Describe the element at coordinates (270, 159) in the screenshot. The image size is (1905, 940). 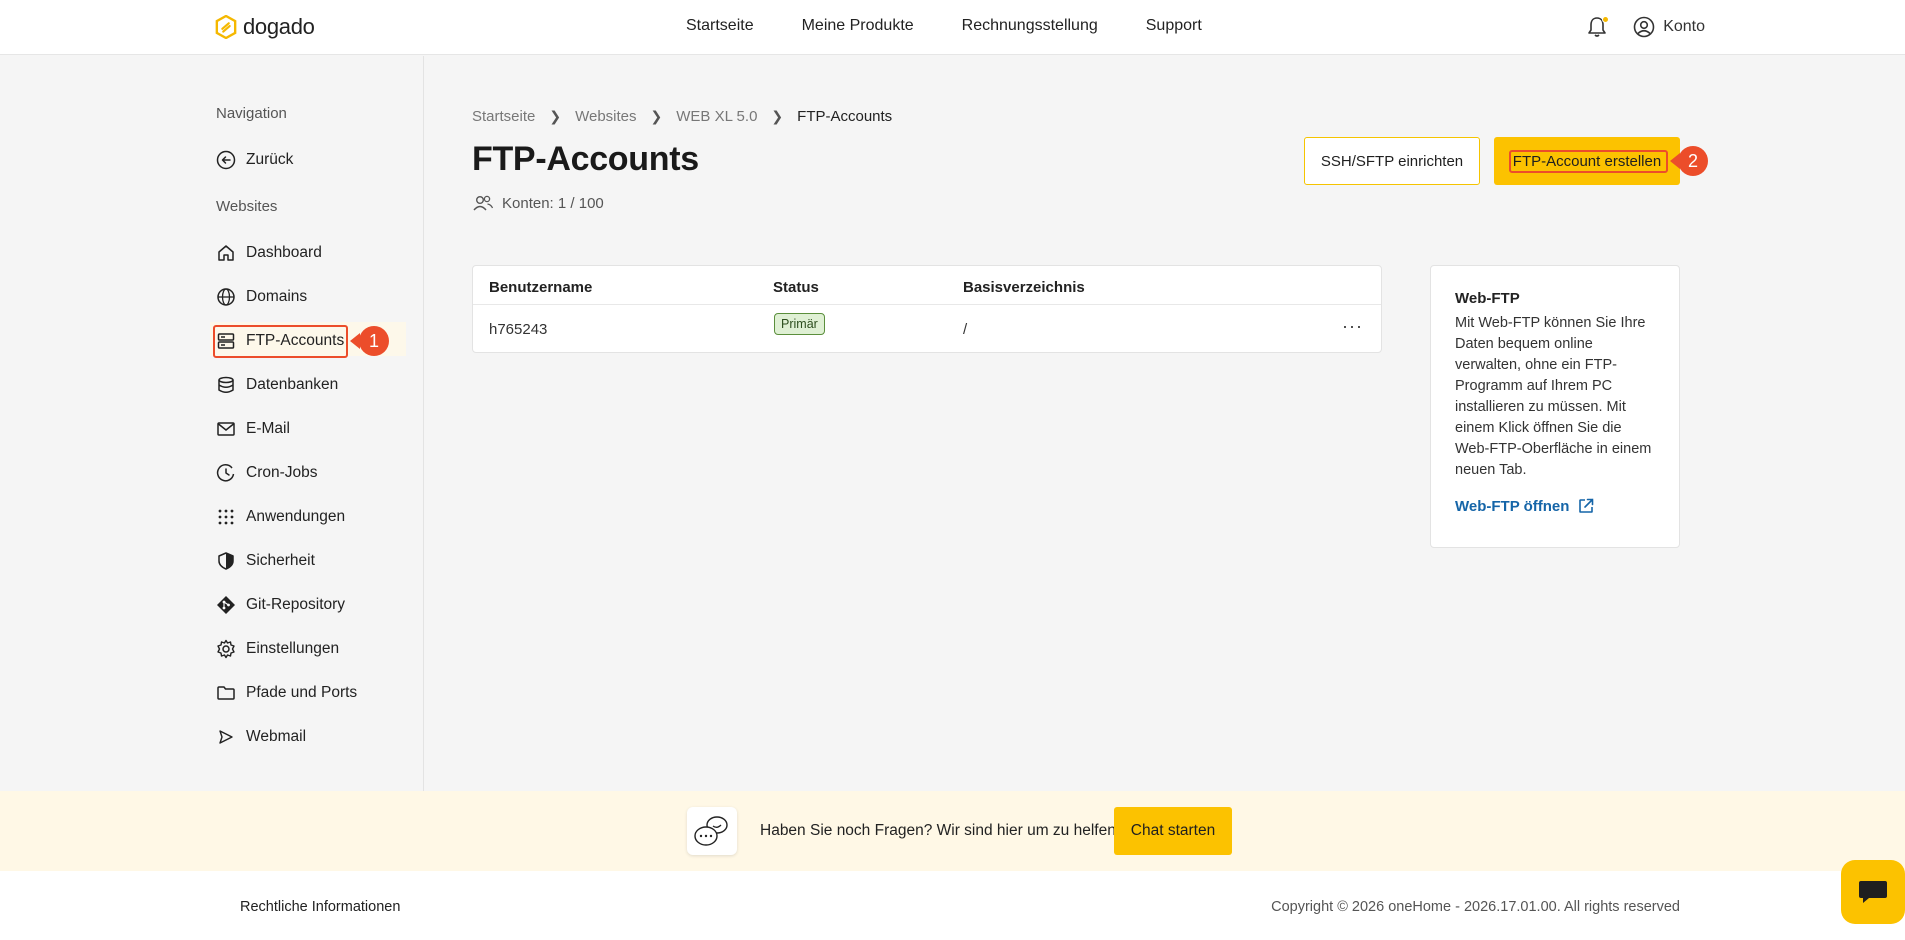
I see `sidebar-back-label: Zurück` at that location.